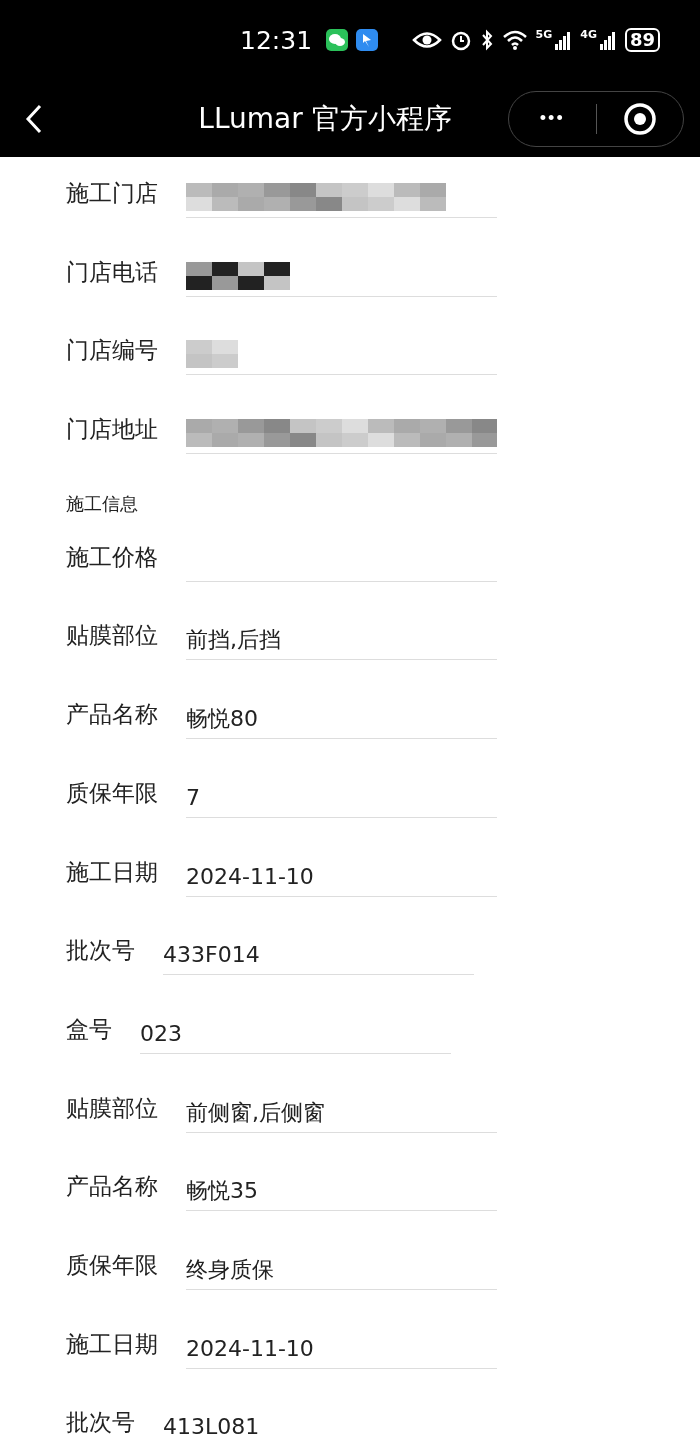  Describe the element at coordinates (318, 1420) in the screenshot. I see `input-field: 413L081` at that location.